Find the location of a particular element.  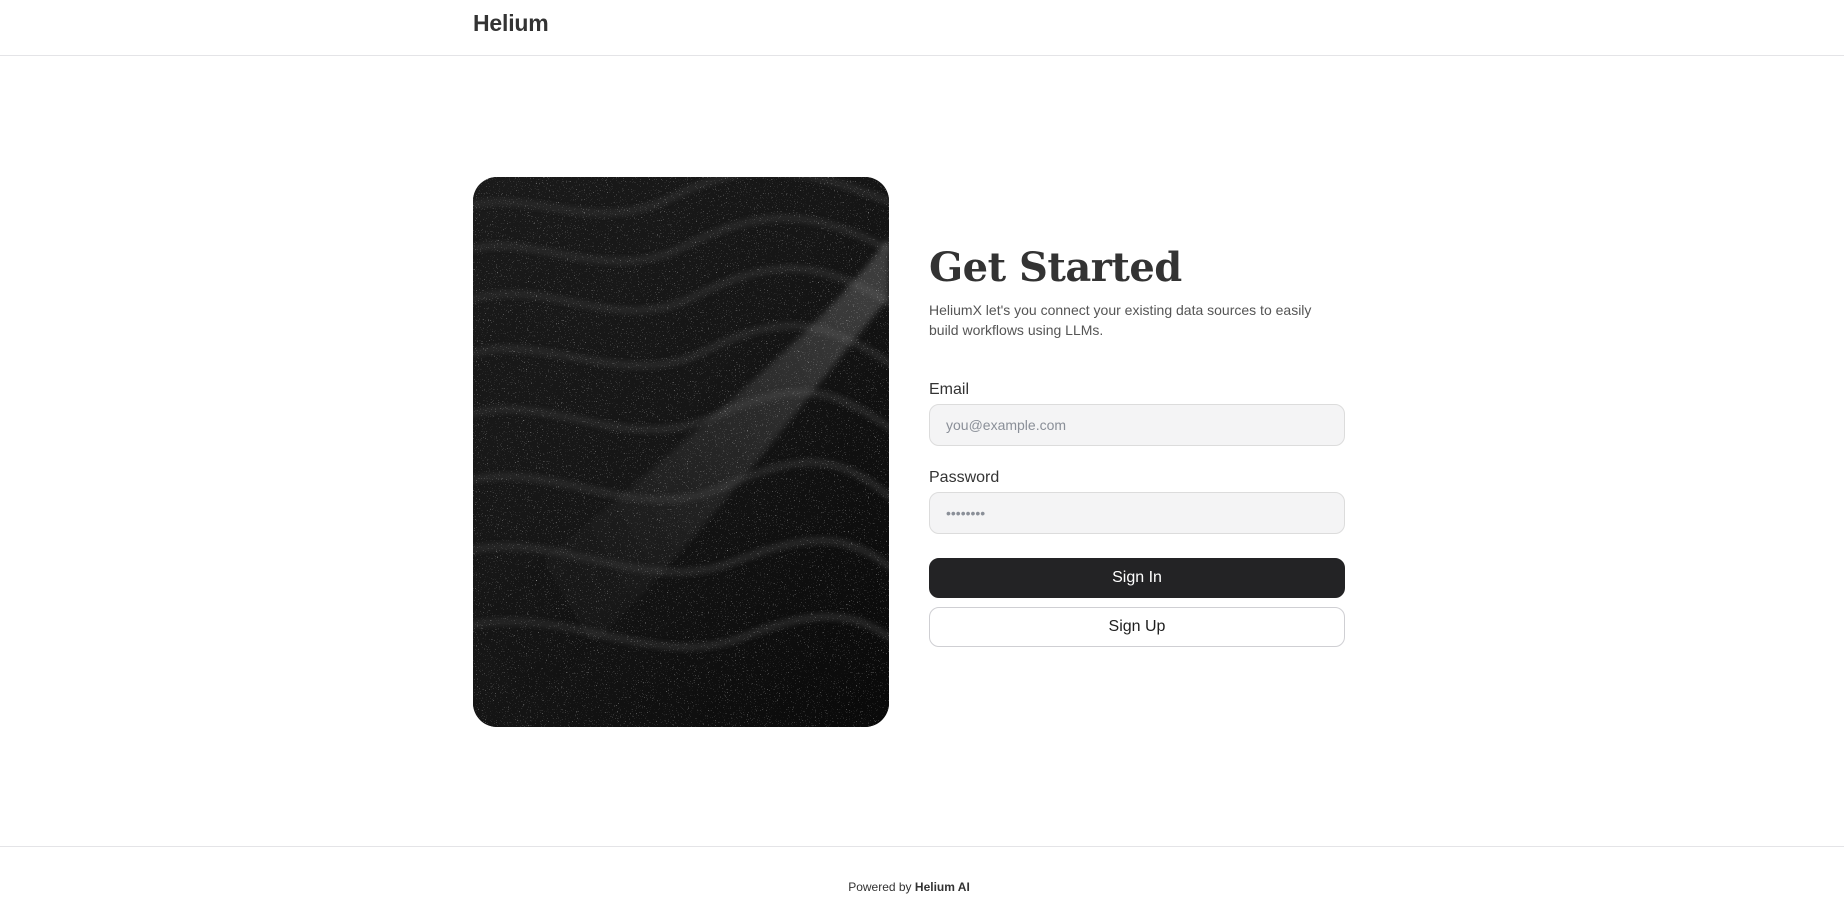

powered-by-text: Powered by Helium AI is located at coordinates (909, 887).